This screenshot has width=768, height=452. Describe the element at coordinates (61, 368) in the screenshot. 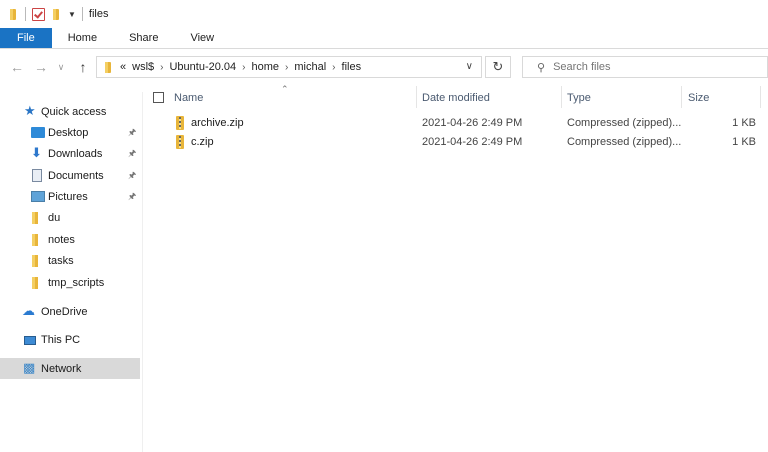

I see `sidebar-item-label: Network` at that location.